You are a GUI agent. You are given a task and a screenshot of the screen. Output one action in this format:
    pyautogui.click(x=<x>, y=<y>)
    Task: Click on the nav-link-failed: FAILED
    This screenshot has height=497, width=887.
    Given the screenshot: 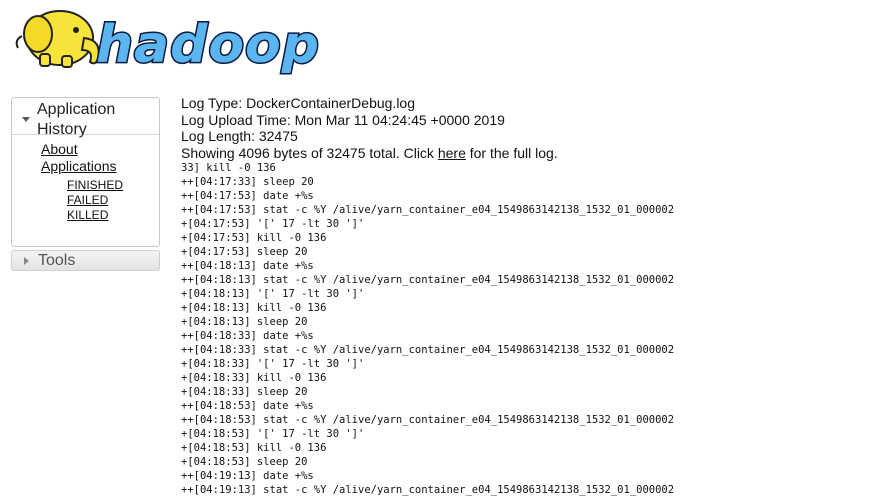 What is the action you would take?
    pyautogui.click(x=113, y=200)
    